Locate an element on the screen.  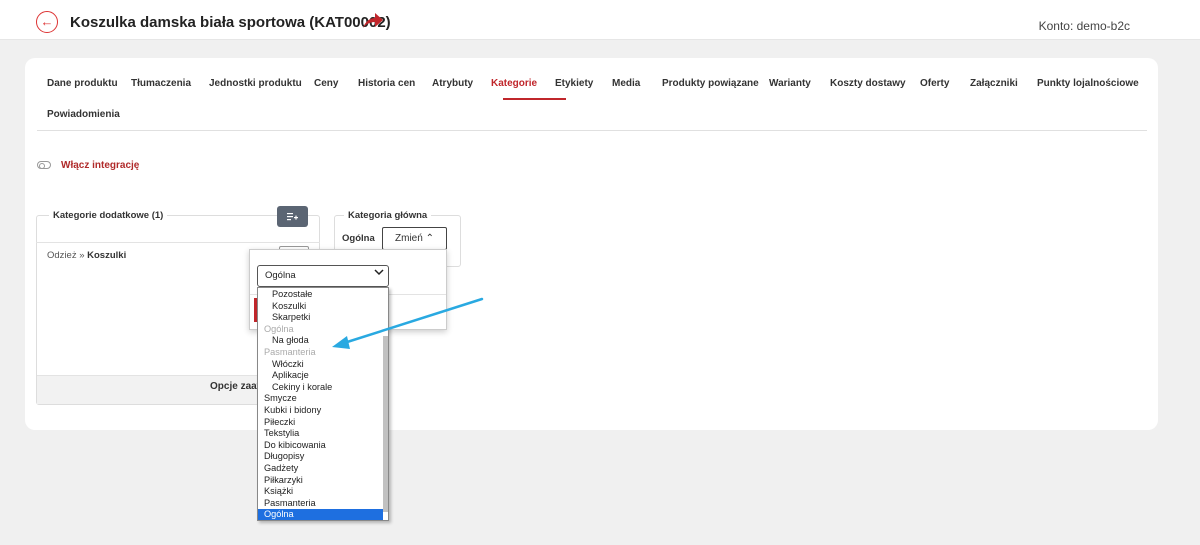
add-list-icon is located at coordinates (292, 217).